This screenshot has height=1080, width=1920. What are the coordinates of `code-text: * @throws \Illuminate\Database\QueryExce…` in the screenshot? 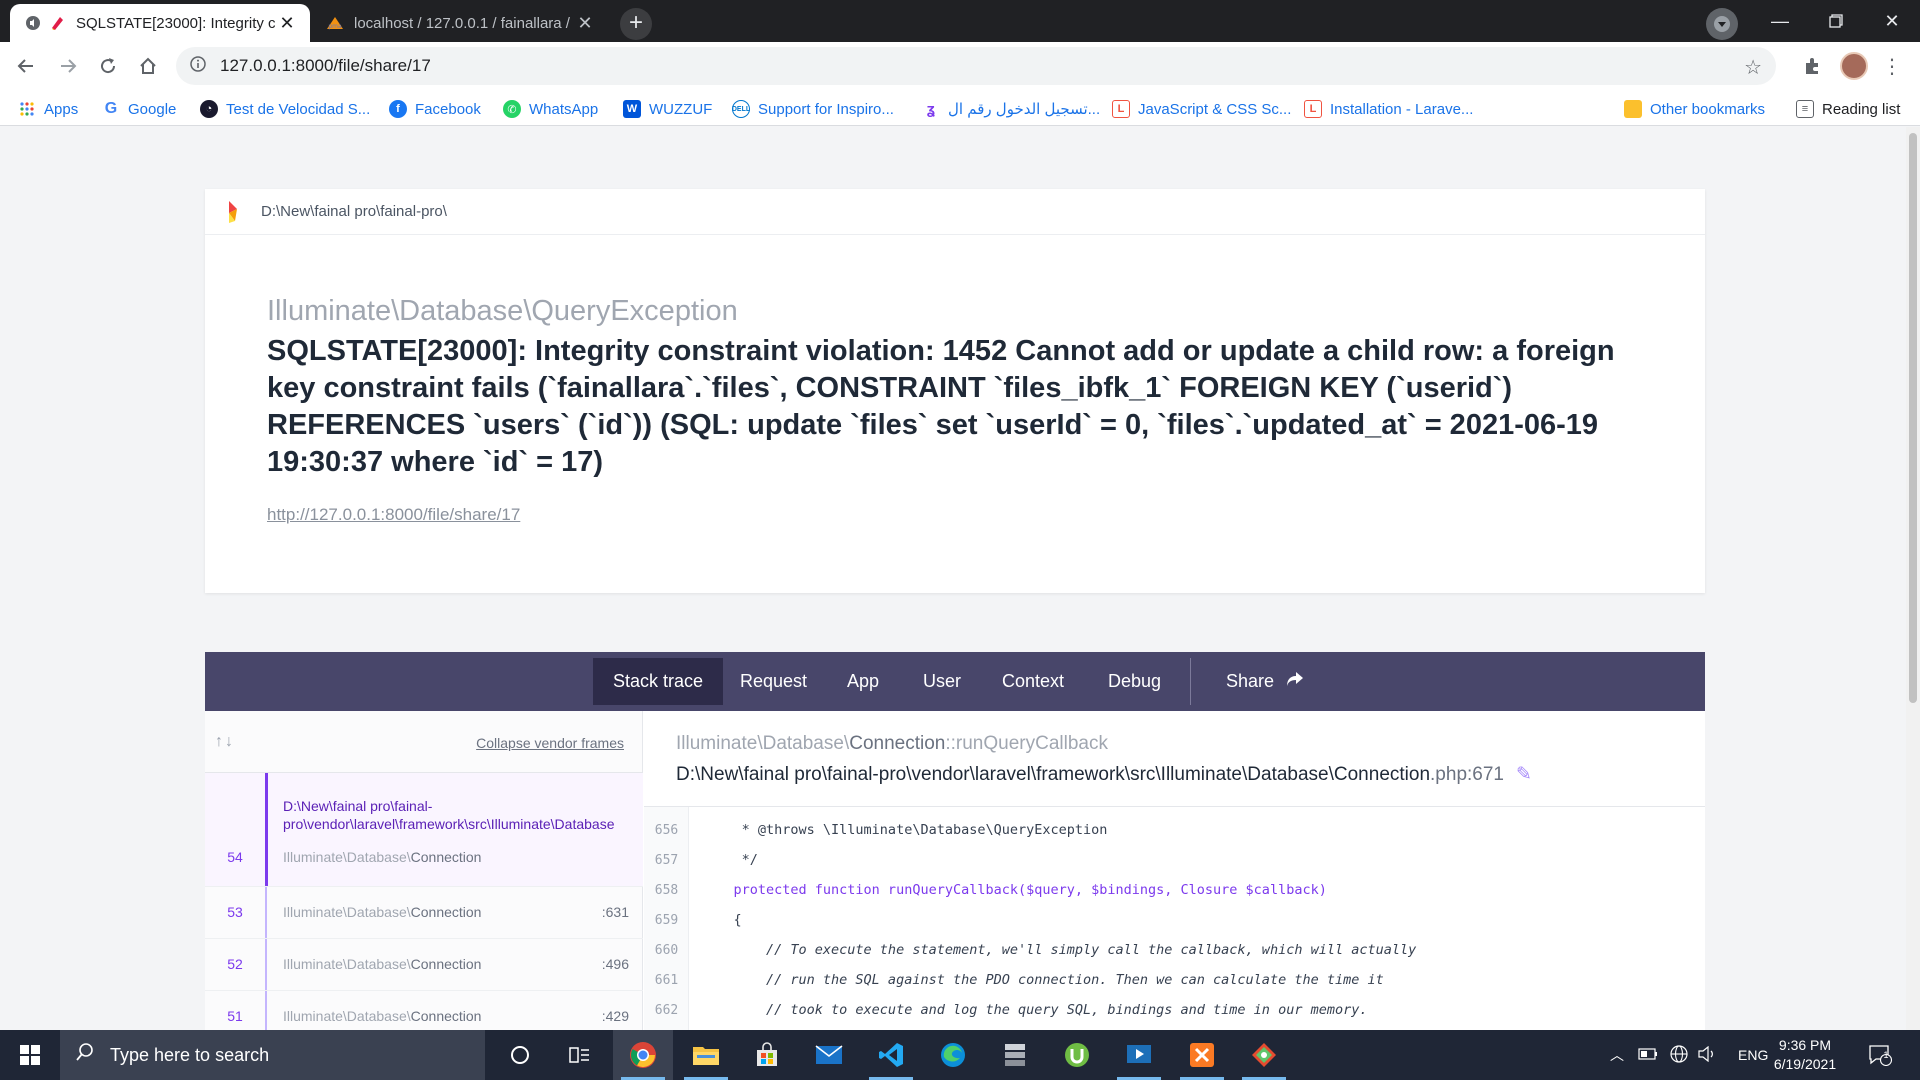 It's located at (904, 830).